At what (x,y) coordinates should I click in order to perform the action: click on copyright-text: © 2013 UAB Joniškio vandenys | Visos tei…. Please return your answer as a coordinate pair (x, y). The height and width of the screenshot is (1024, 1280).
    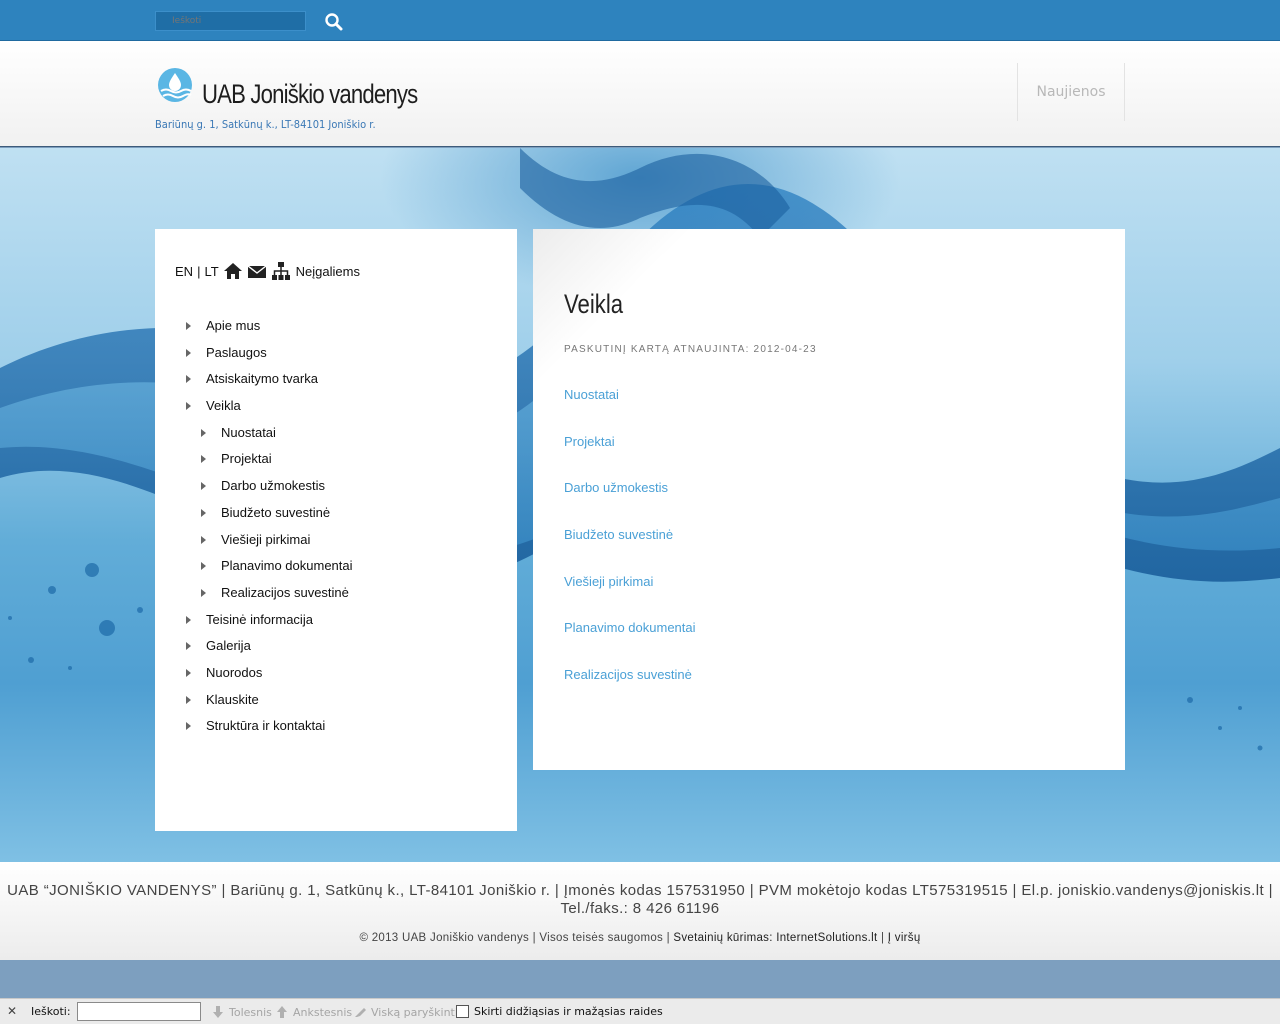
    Looking at the image, I should click on (514, 938).